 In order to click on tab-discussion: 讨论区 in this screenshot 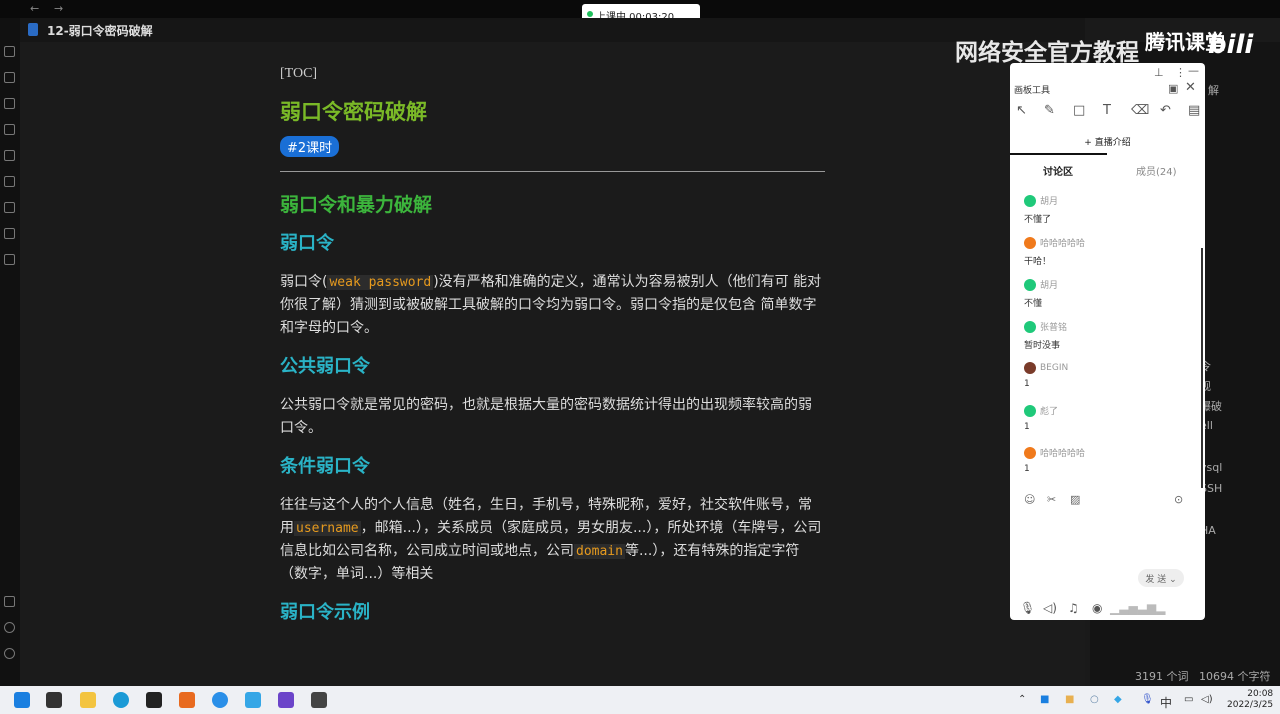, I will do `click(1058, 170)`.